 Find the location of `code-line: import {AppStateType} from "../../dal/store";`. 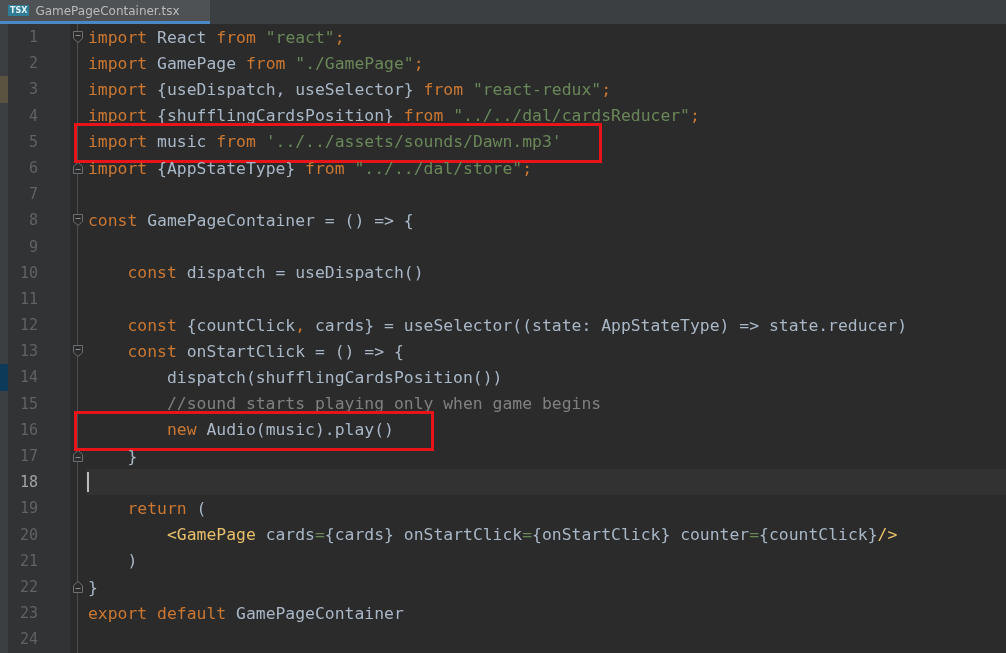

code-line: import {AppStateType} from "../../dal/store"; is located at coordinates (310, 168).